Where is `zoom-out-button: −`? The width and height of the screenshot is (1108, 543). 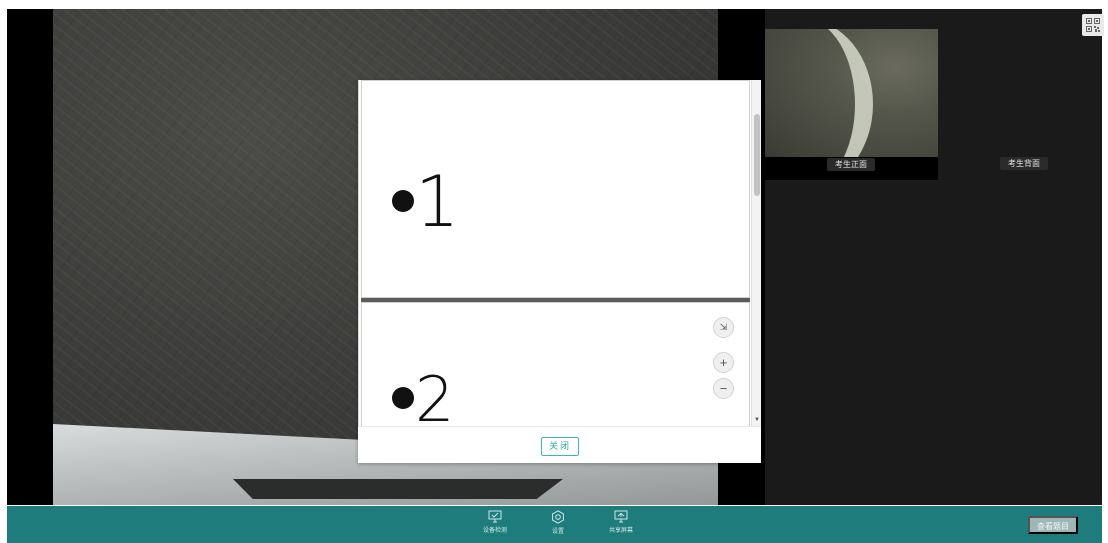
zoom-out-button: − is located at coordinates (723, 388).